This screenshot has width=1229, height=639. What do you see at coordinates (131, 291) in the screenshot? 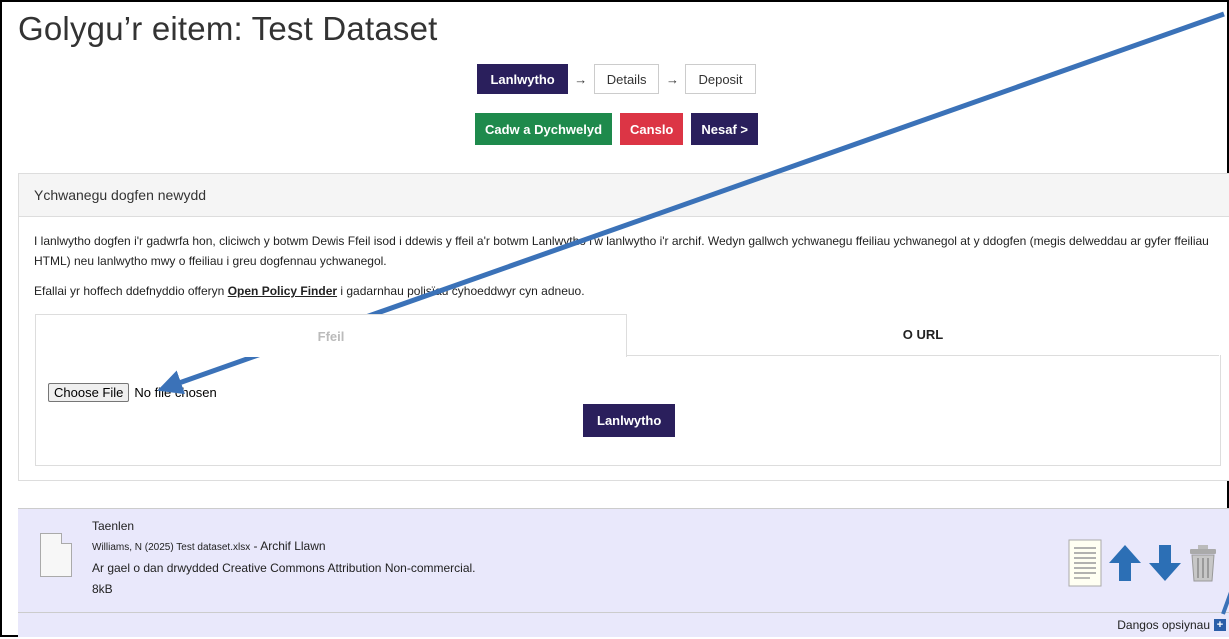
I see `policy-text-before: Efallai yr hoffech ddefnyddio offeryn` at bounding box center [131, 291].